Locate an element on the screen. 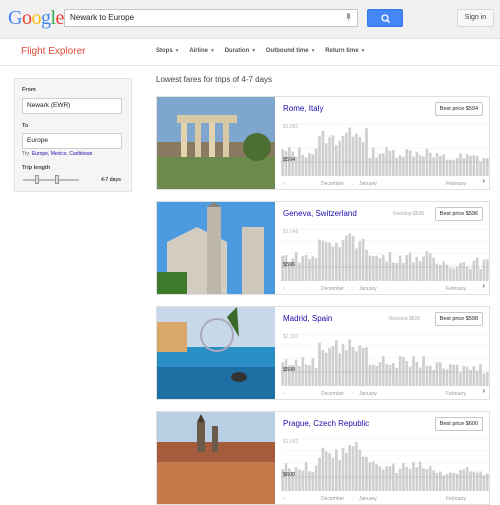 The image size is (500, 505). search-button is located at coordinates (385, 18).